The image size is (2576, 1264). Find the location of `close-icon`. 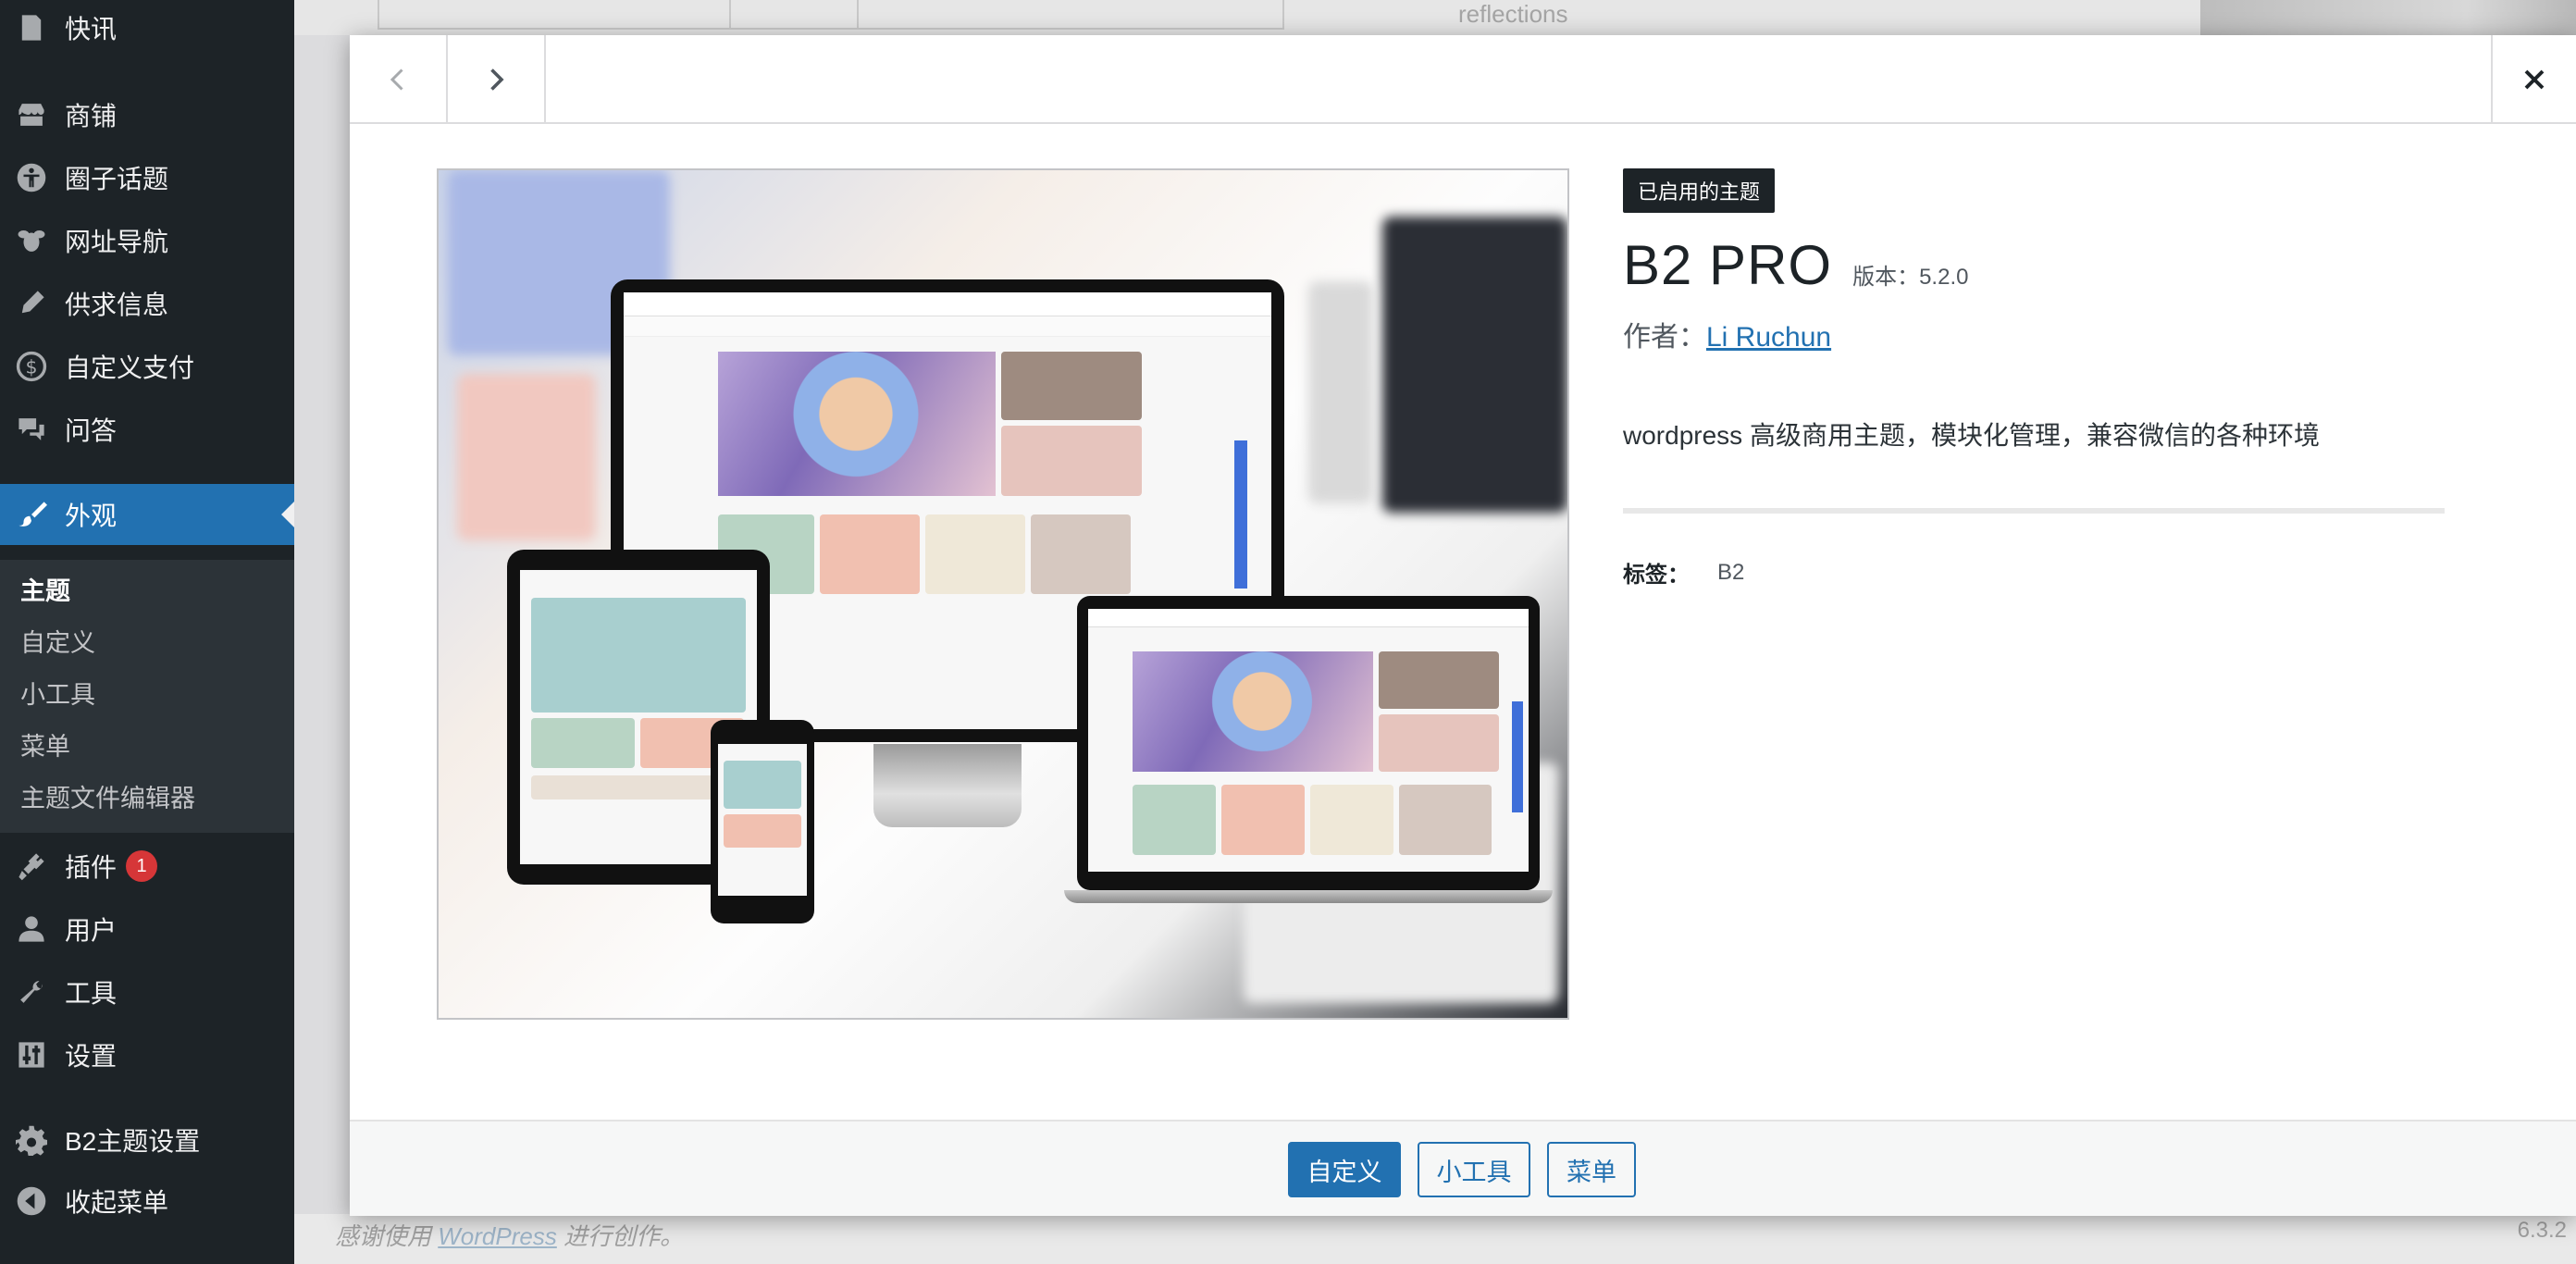

close-icon is located at coordinates (2534, 79).